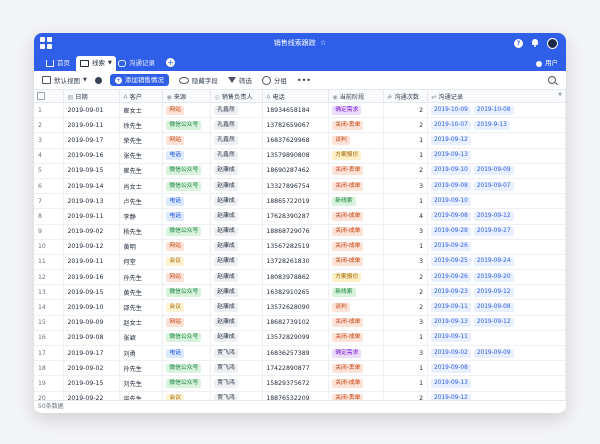  I want to click on records-cell: 2019-10-09 2019-10-08, so click(496, 110).